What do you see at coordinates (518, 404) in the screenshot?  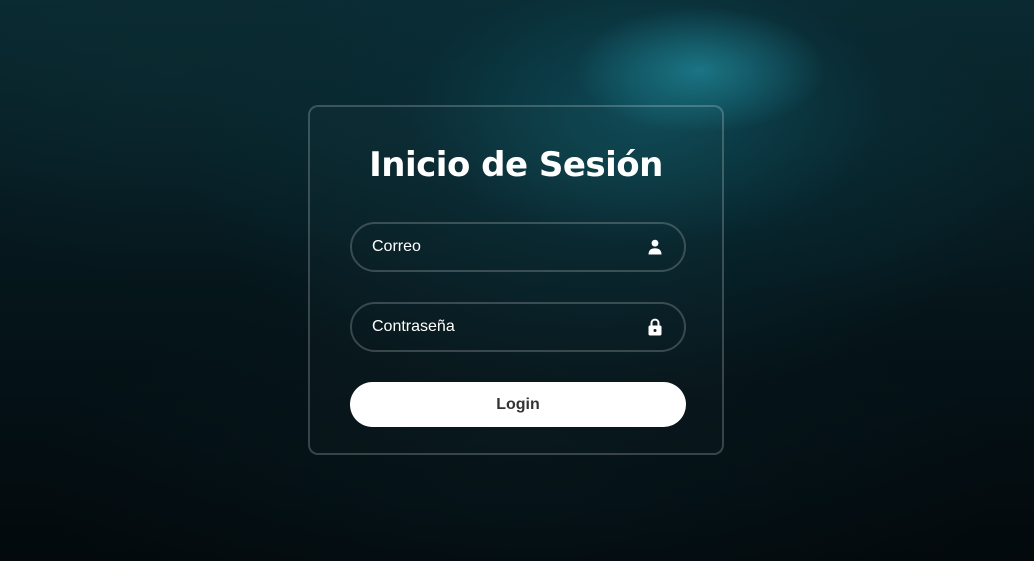 I see `login-button: Login` at bounding box center [518, 404].